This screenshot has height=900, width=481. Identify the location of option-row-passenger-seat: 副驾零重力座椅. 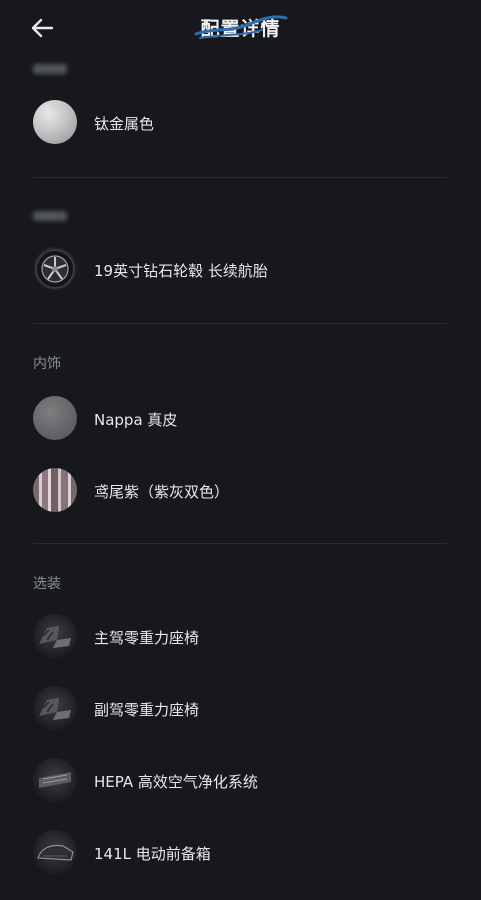
(243, 710).